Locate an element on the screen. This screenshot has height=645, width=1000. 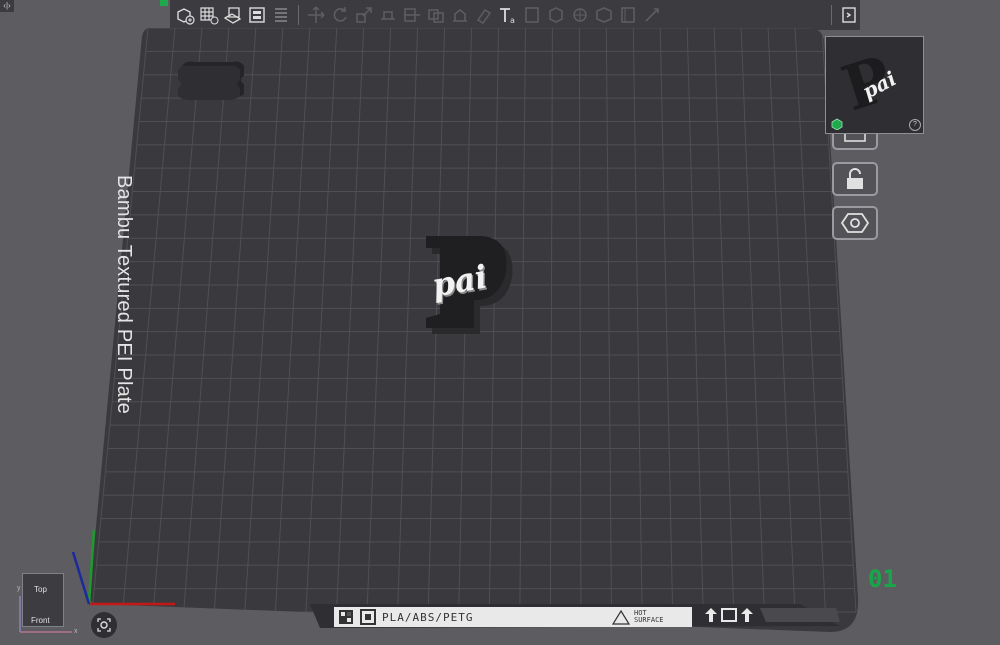
settings-icon is located at coordinates (855, 223).